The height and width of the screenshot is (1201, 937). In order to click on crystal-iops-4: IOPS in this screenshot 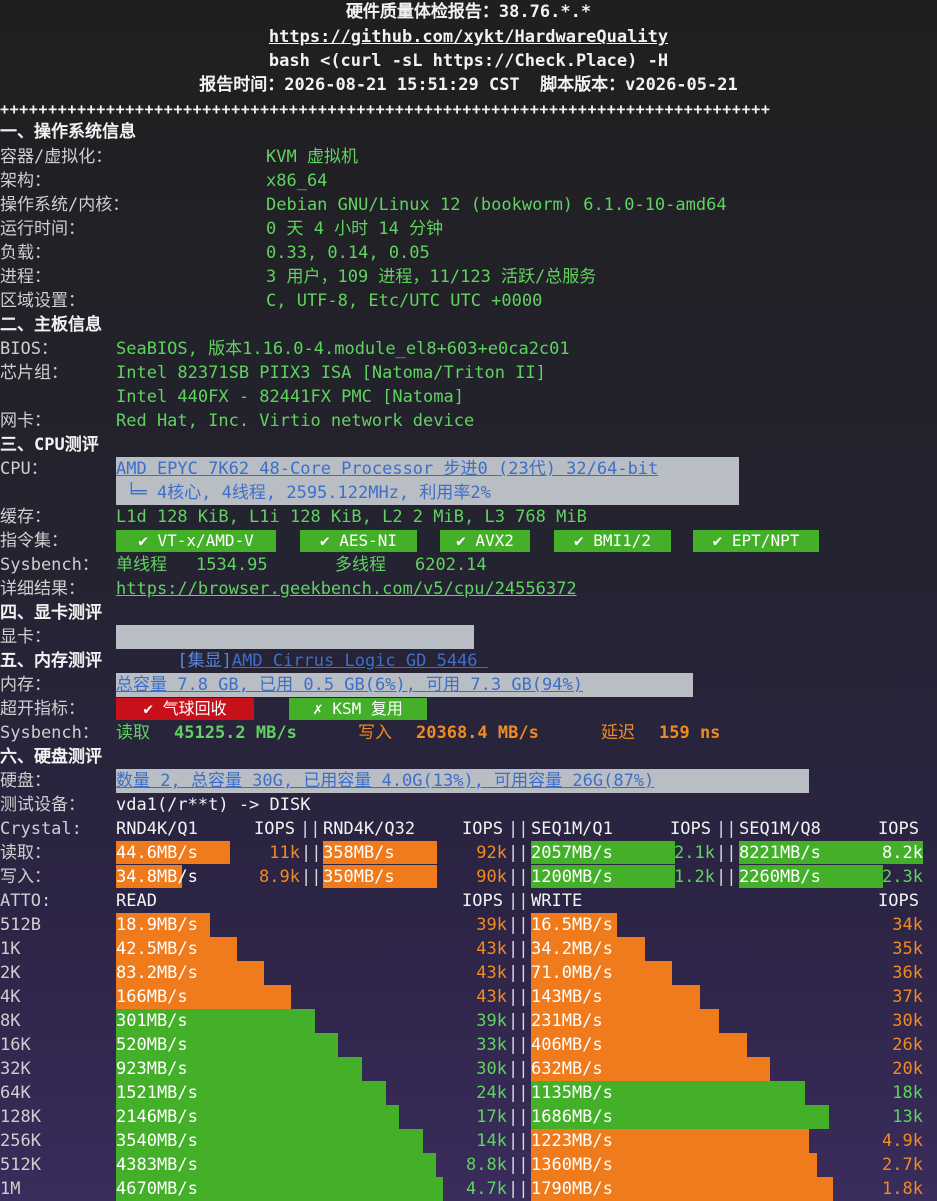, I will do `click(898, 829)`.